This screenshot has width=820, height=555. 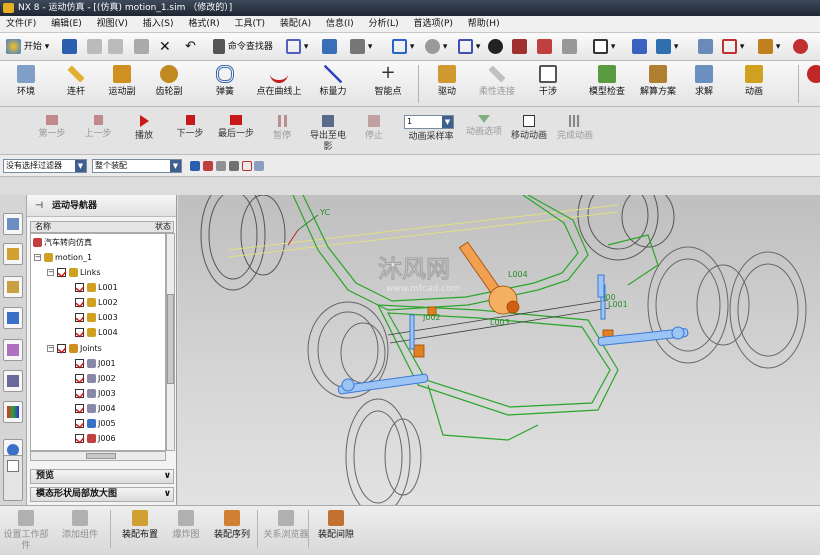 What do you see at coordinates (190, 47) in the screenshot?
I see `undo-button: ↶` at bounding box center [190, 47].